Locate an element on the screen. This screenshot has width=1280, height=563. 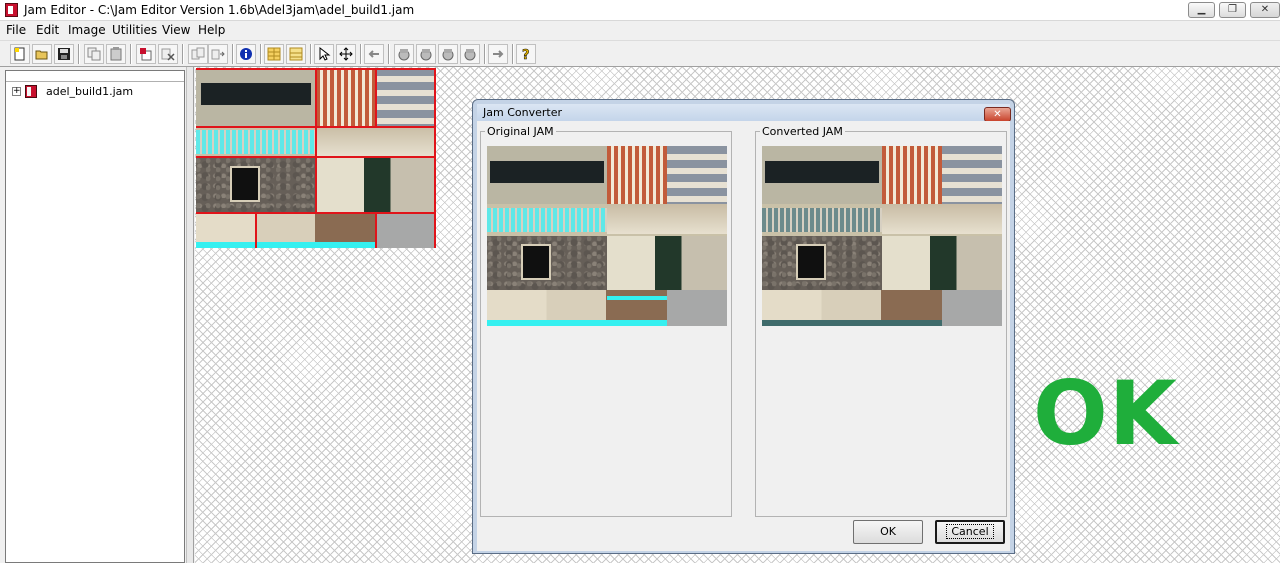
menu-edit: Edit is located at coordinates (47, 30).